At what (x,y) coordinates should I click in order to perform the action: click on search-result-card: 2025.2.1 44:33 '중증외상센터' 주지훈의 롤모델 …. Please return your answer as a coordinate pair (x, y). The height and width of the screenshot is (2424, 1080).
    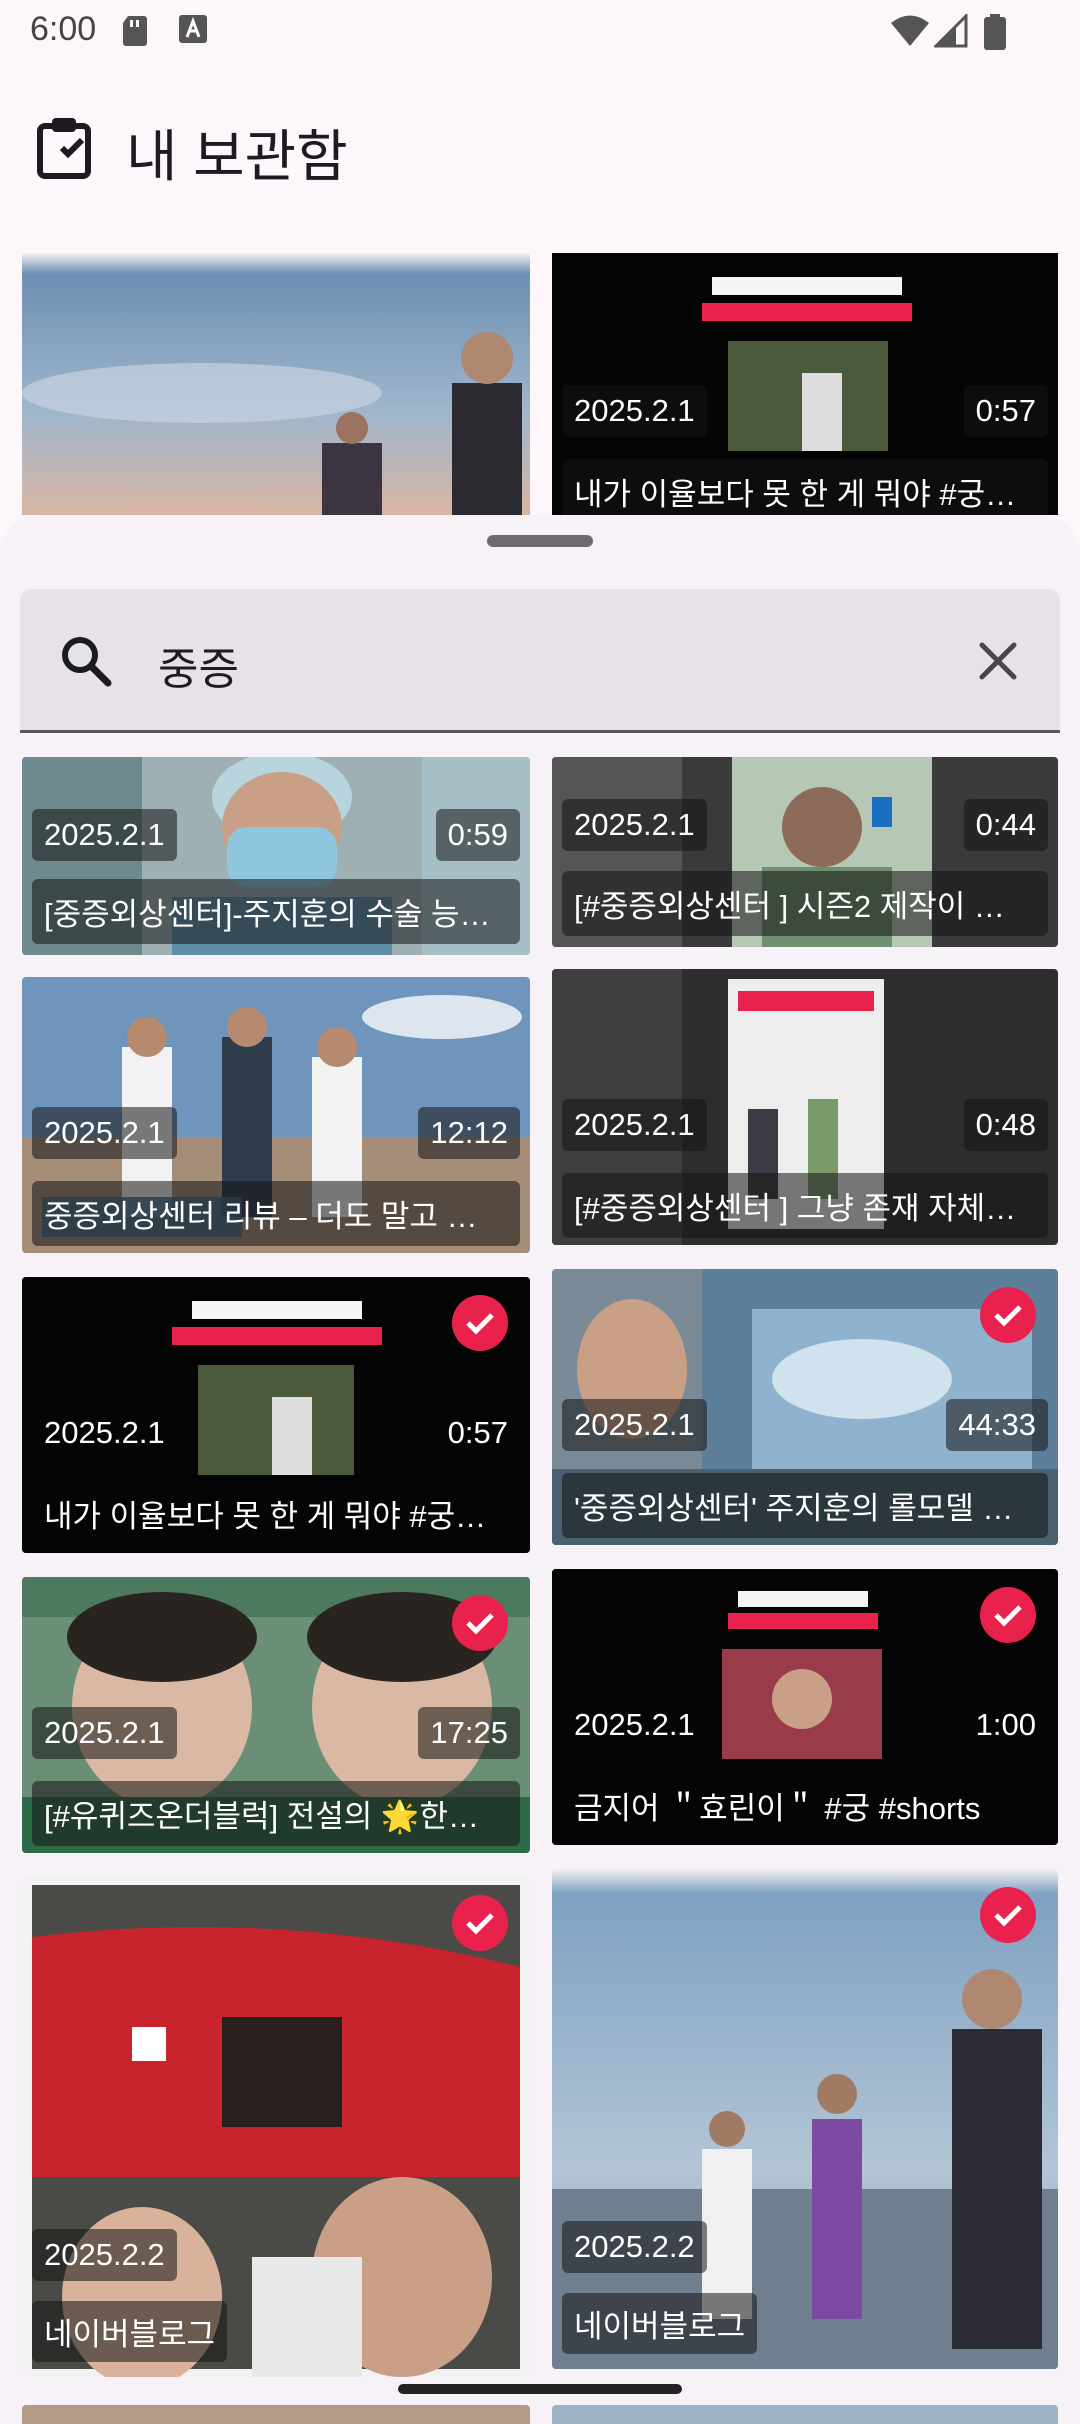
    Looking at the image, I should click on (805, 1407).